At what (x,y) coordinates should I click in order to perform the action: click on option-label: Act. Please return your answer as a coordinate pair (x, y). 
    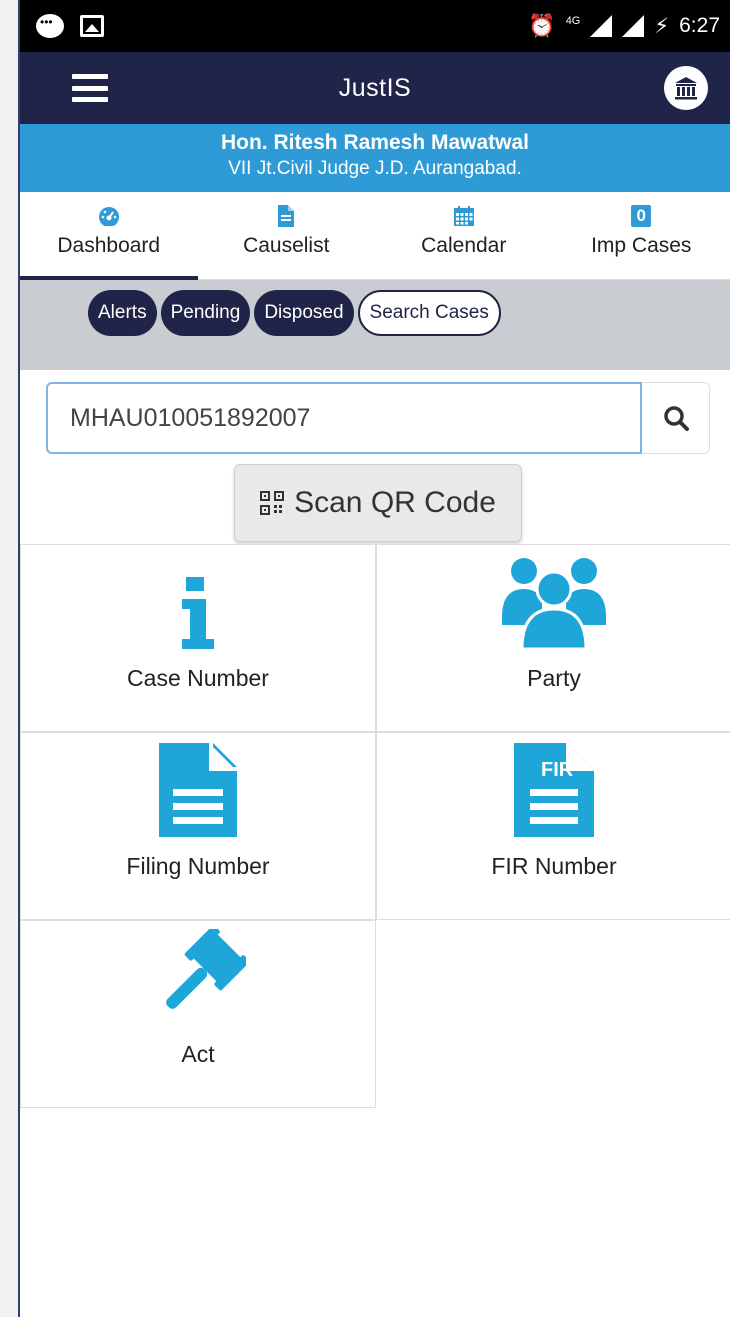
    Looking at the image, I should click on (198, 1054).